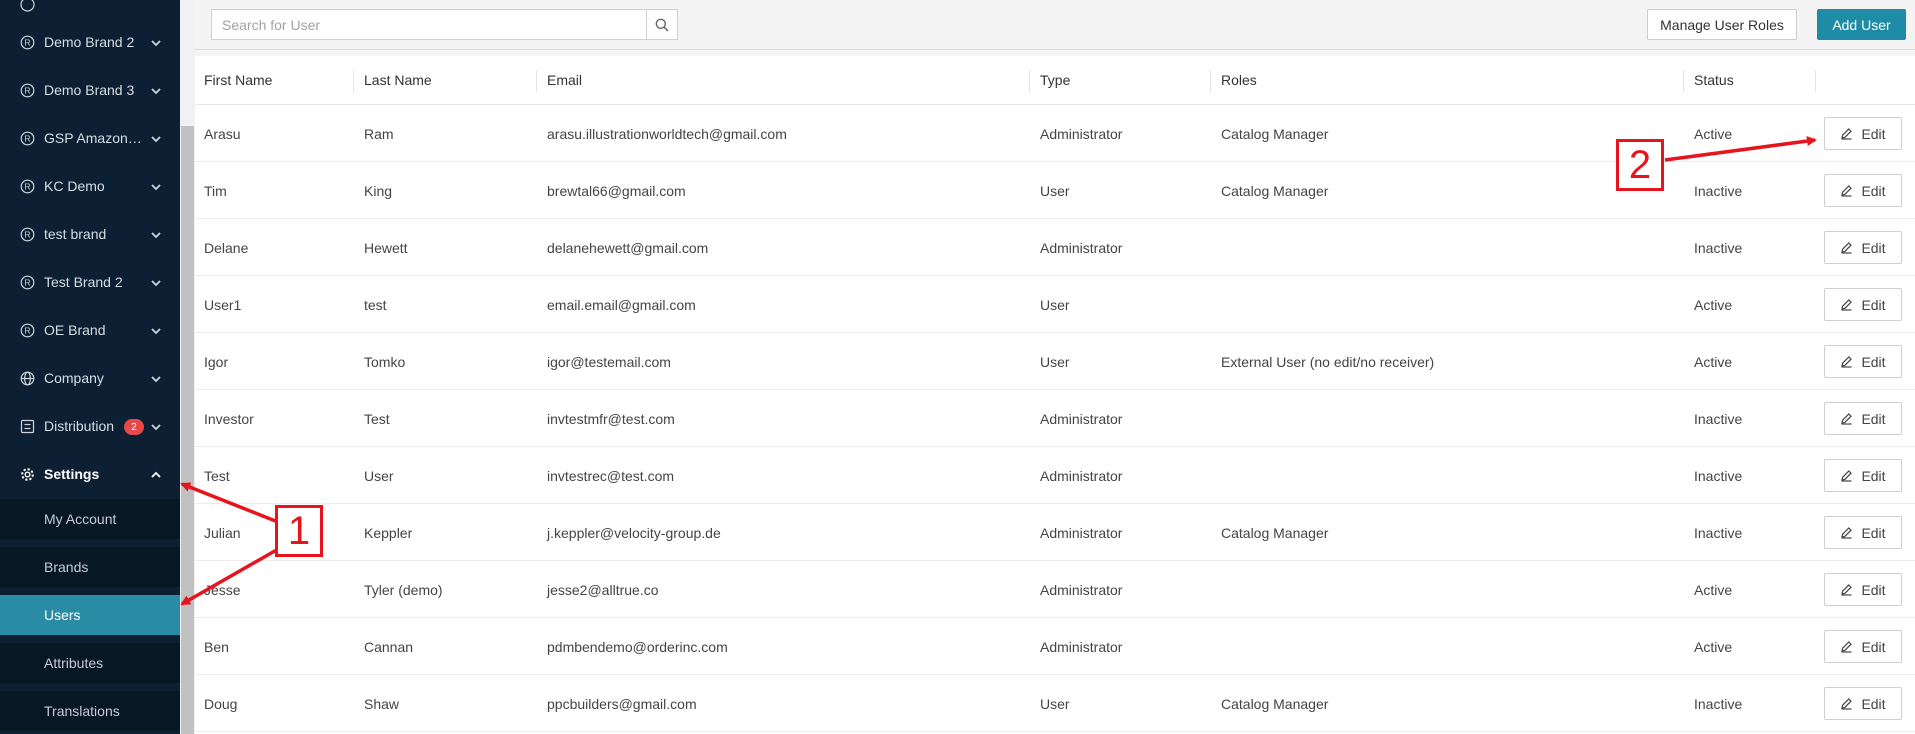  What do you see at coordinates (187, 430) in the screenshot?
I see `sidebar-scrollbar-thumb` at bounding box center [187, 430].